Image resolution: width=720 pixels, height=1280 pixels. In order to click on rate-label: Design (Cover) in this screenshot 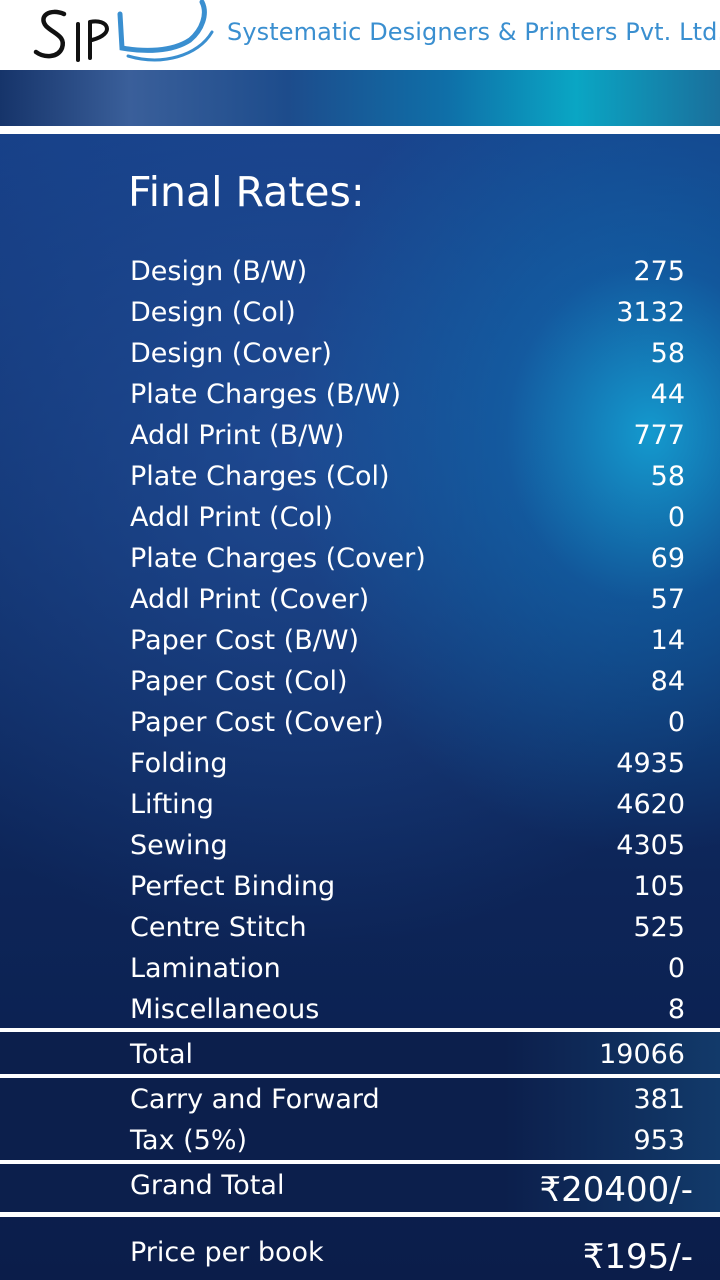, I will do `click(231, 353)`.